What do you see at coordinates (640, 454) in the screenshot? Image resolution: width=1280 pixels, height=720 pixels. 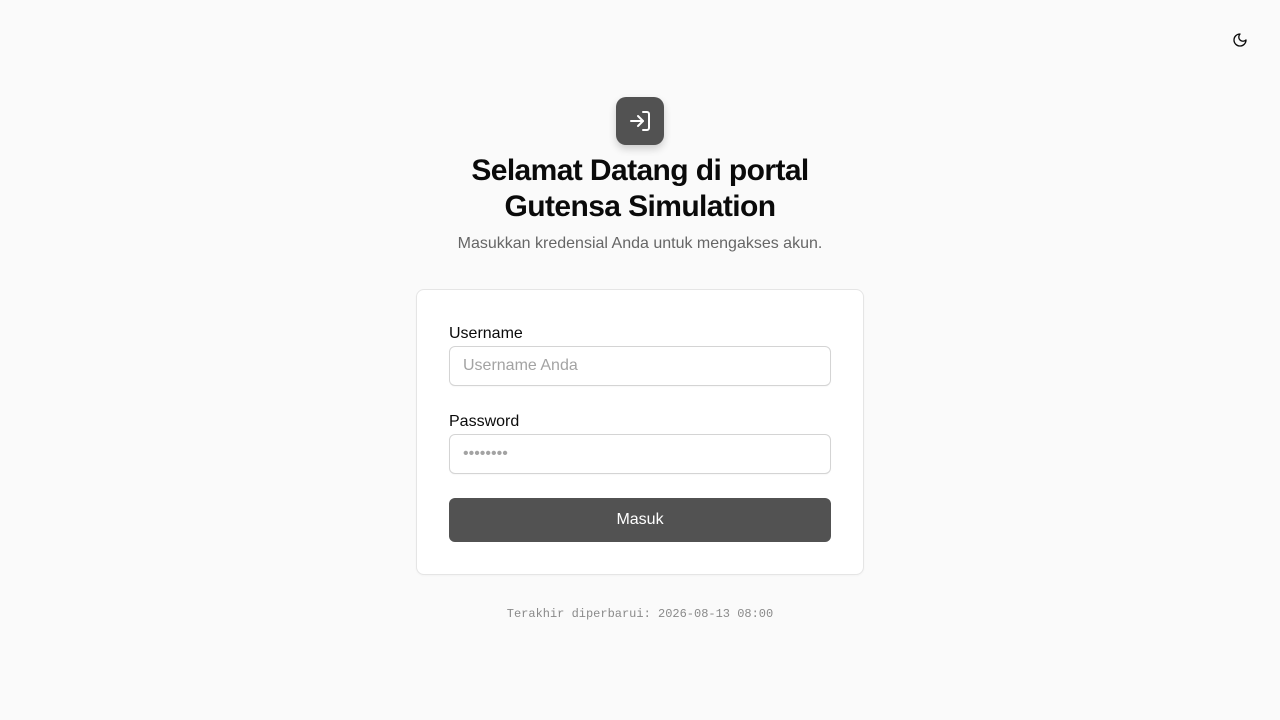 I see `password-input` at bounding box center [640, 454].